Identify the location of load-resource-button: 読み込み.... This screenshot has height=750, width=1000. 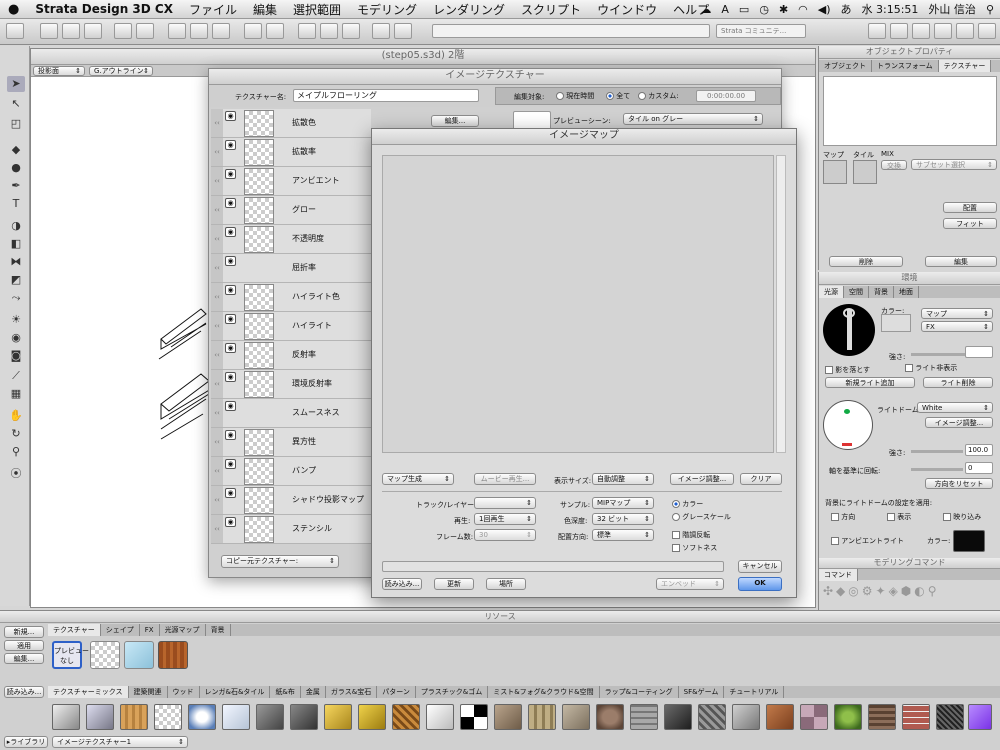
(24, 692).